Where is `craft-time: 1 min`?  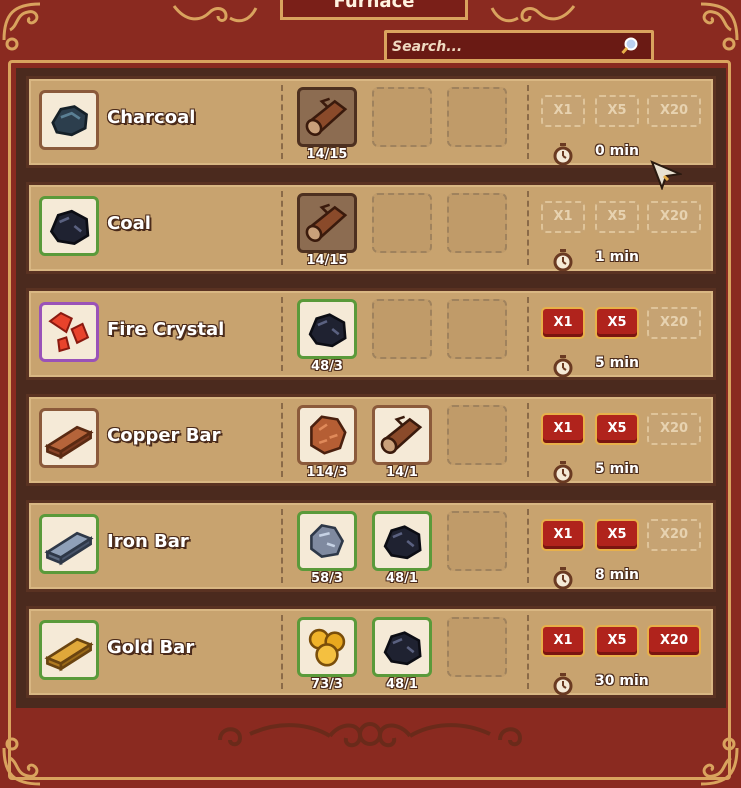 craft-time: 1 min is located at coordinates (617, 257).